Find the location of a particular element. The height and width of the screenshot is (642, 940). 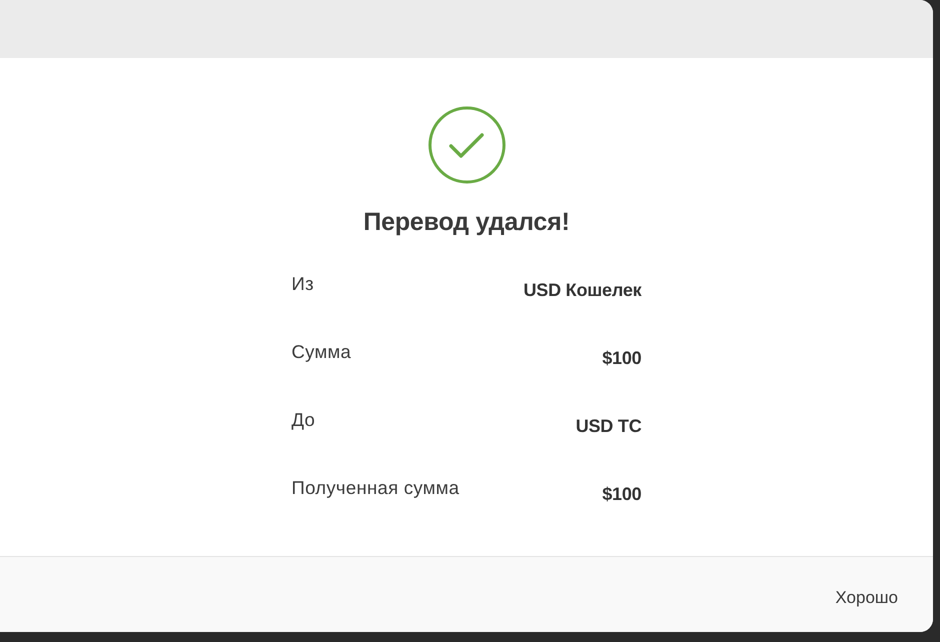

detail-value: USD Кошелек is located at coordinates (582, 290).